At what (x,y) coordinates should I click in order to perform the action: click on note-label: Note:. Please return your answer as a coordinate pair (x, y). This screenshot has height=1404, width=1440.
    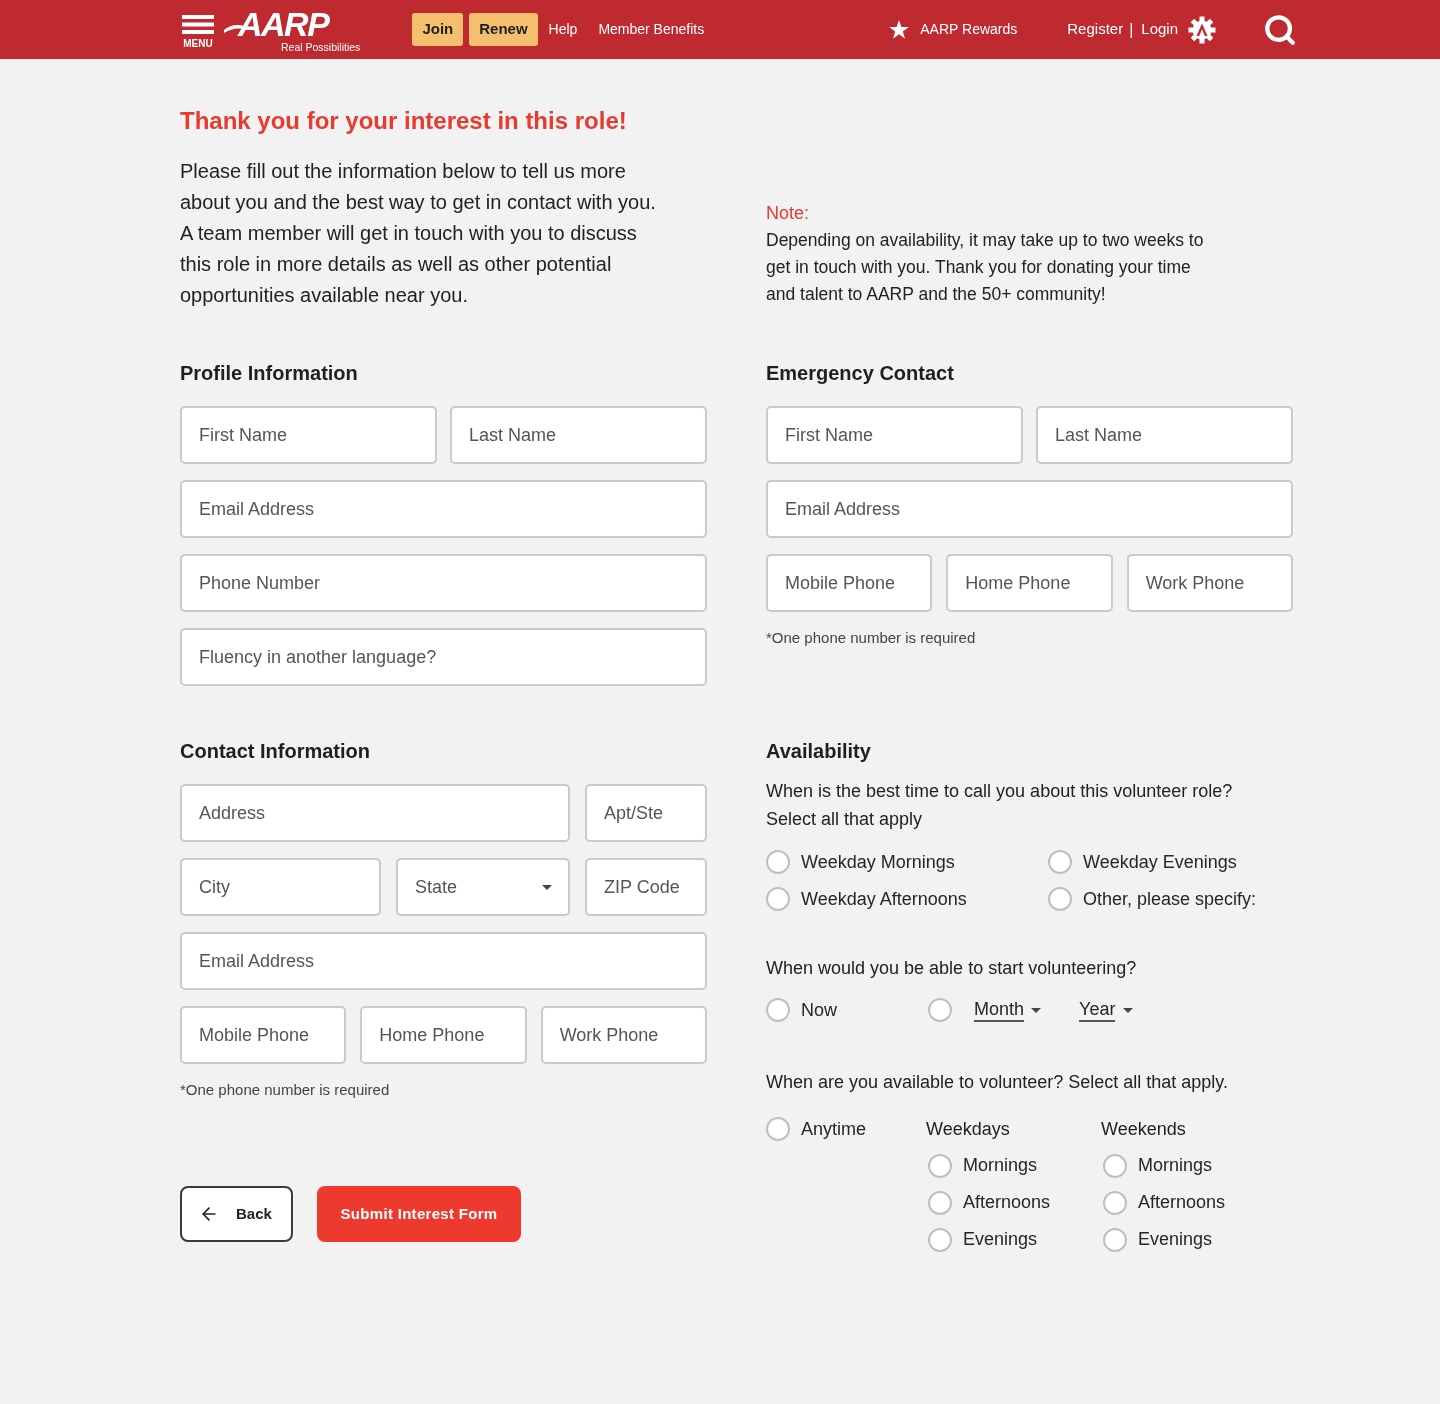
    Looking at the image, I should click on (788, 213).